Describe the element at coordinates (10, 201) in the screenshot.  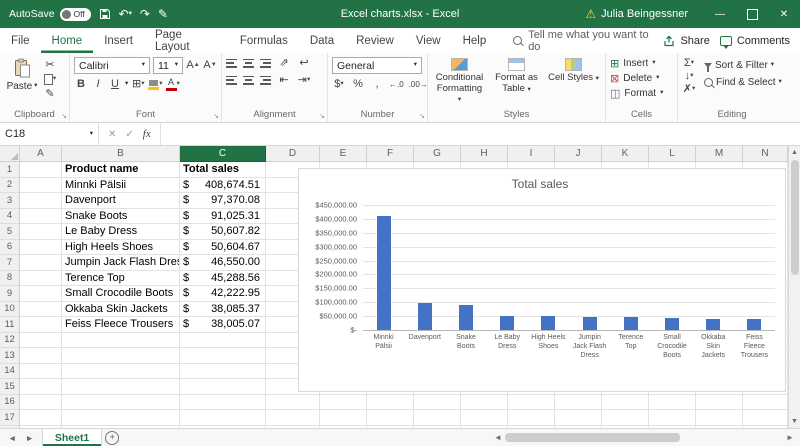
I see `row-header-3: 3` at that location.